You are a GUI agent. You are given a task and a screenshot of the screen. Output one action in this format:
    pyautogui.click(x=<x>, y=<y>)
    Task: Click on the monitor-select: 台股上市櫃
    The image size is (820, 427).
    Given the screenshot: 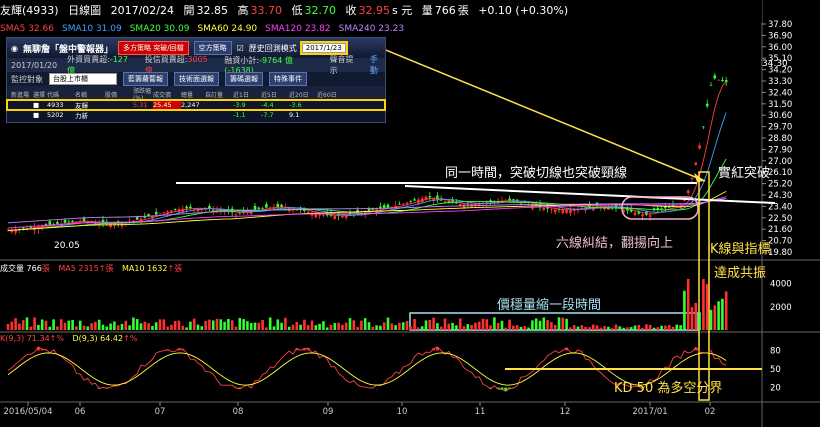 What is the action you would take?
    pyautogui.click(x=83, y=79)
    